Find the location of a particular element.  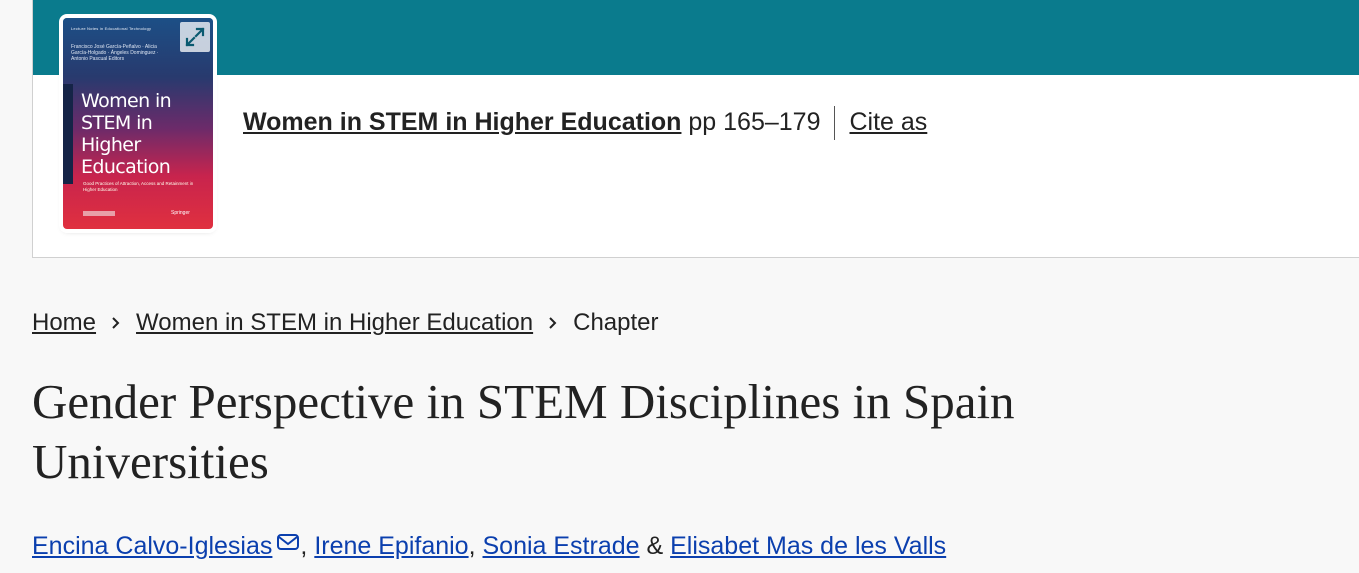

cover-badge is located at coordinates (99, 213).